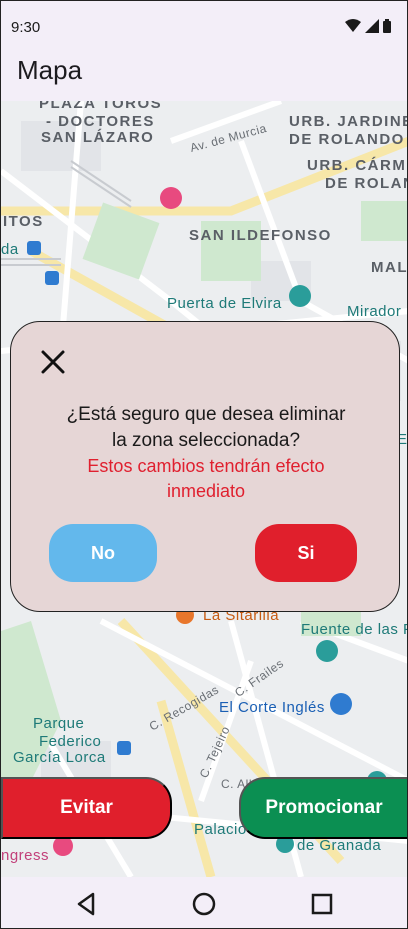  I want to click on map-label: DE ROLAN, so click(366, 183).